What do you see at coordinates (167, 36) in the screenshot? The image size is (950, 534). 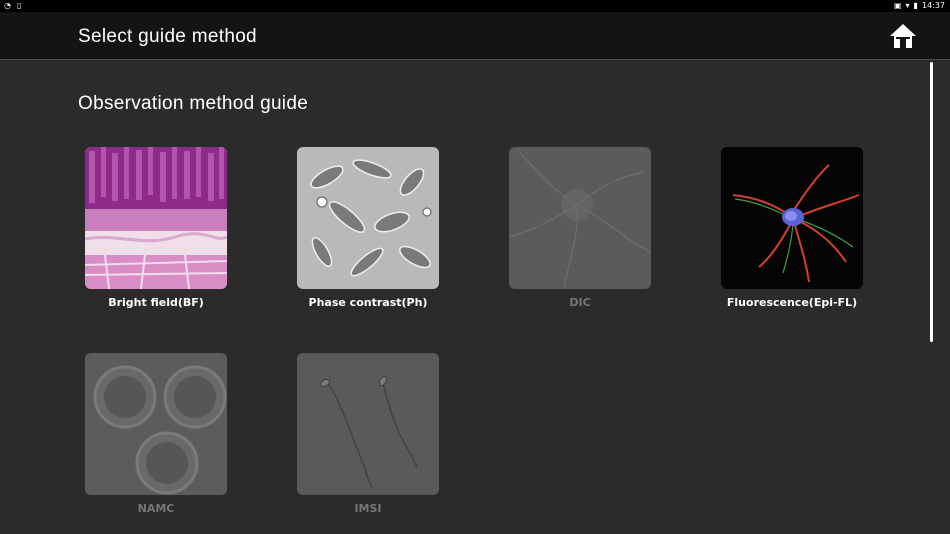 I see `page-title: Select guide method` at bounding box center [167, 36].